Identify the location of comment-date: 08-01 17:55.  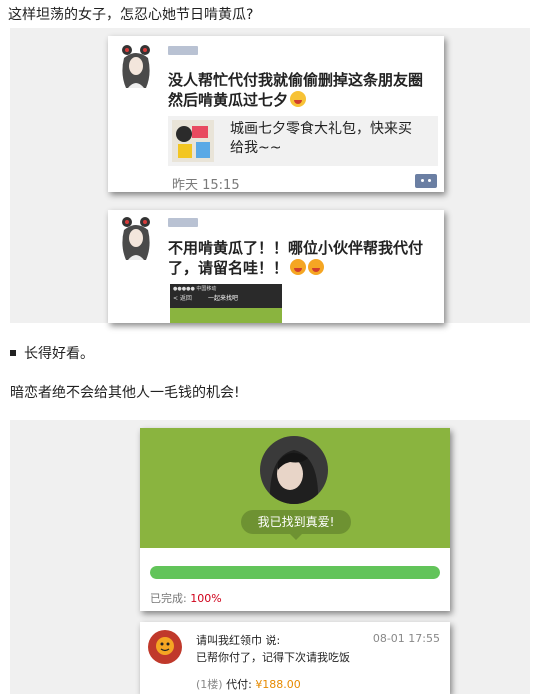
(406, 638).